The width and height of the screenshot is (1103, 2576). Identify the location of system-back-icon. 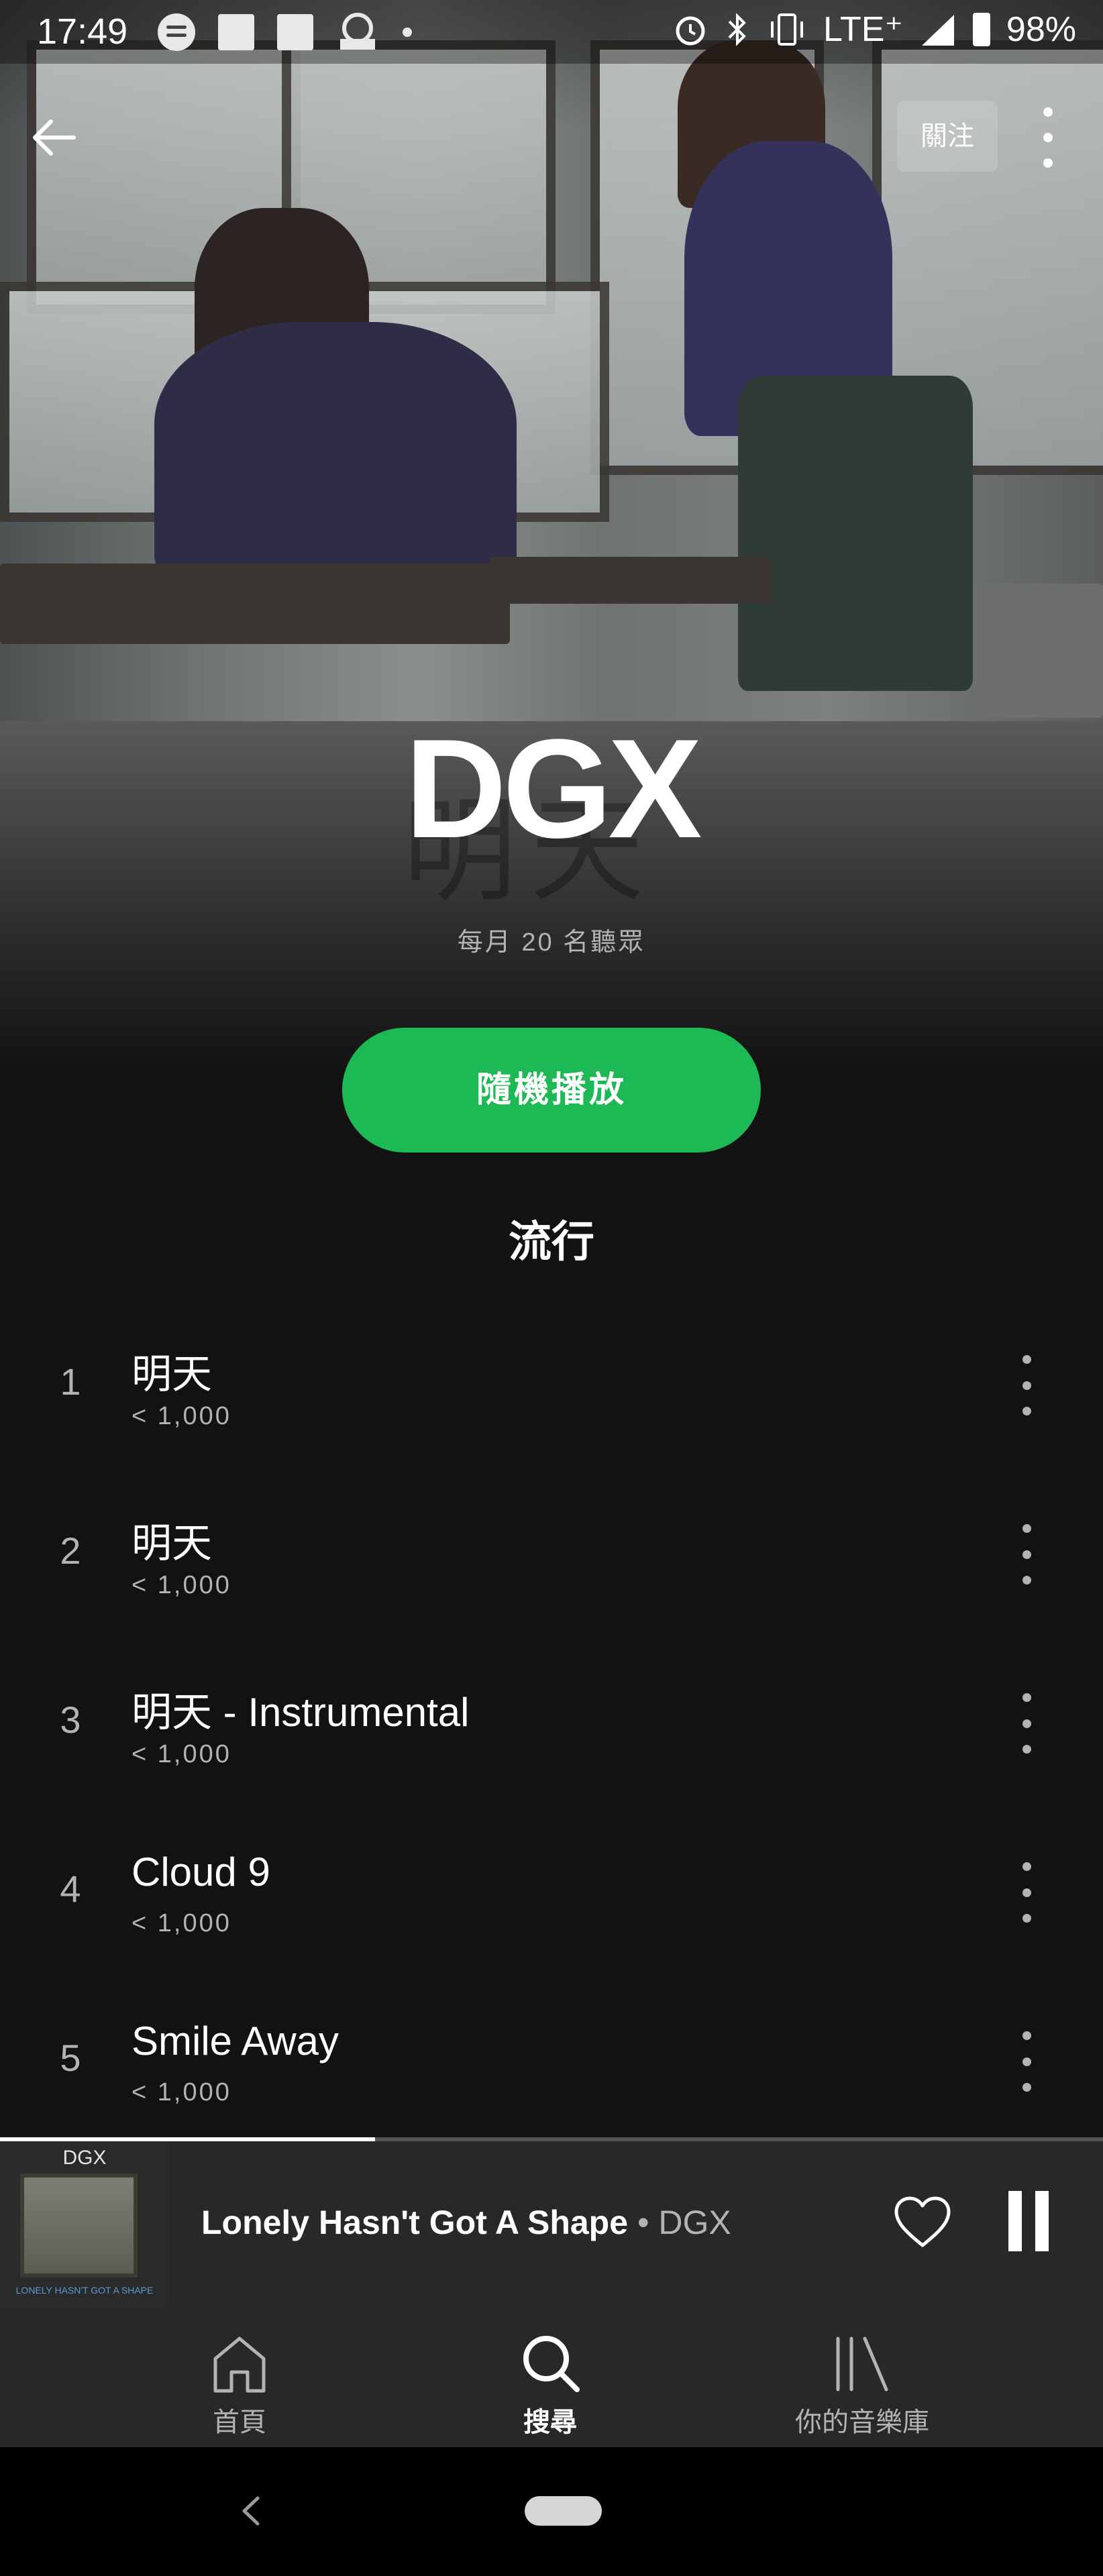
(252, 2511).